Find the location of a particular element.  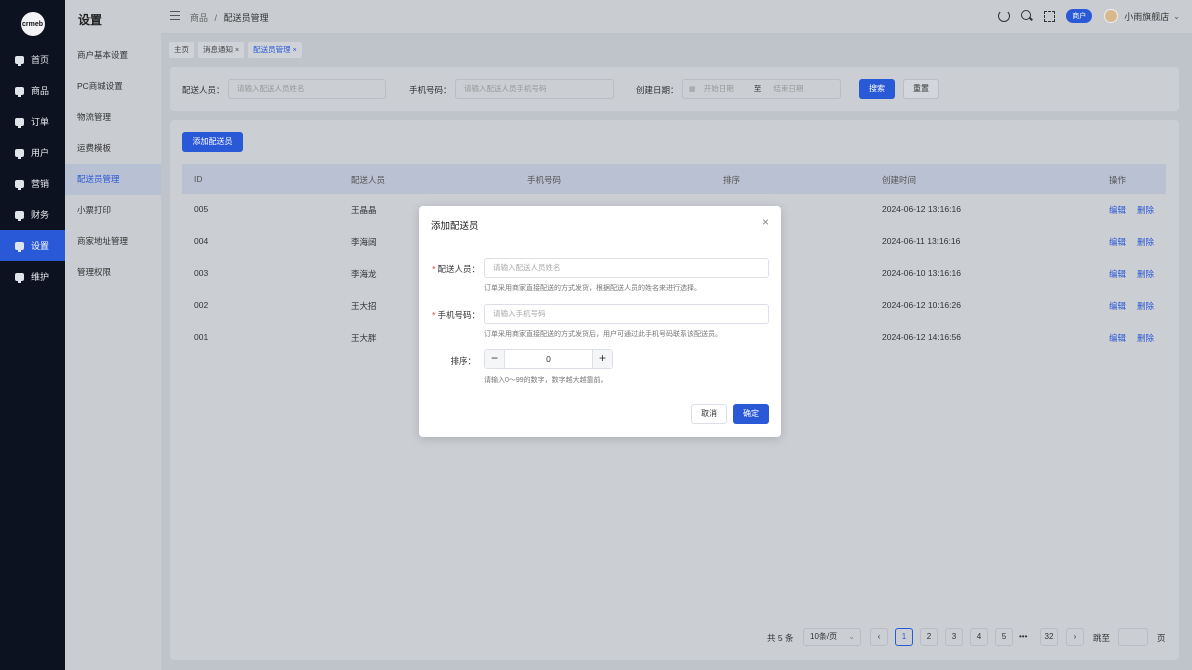

page-3: 3 is located at coordinates (954, 637).